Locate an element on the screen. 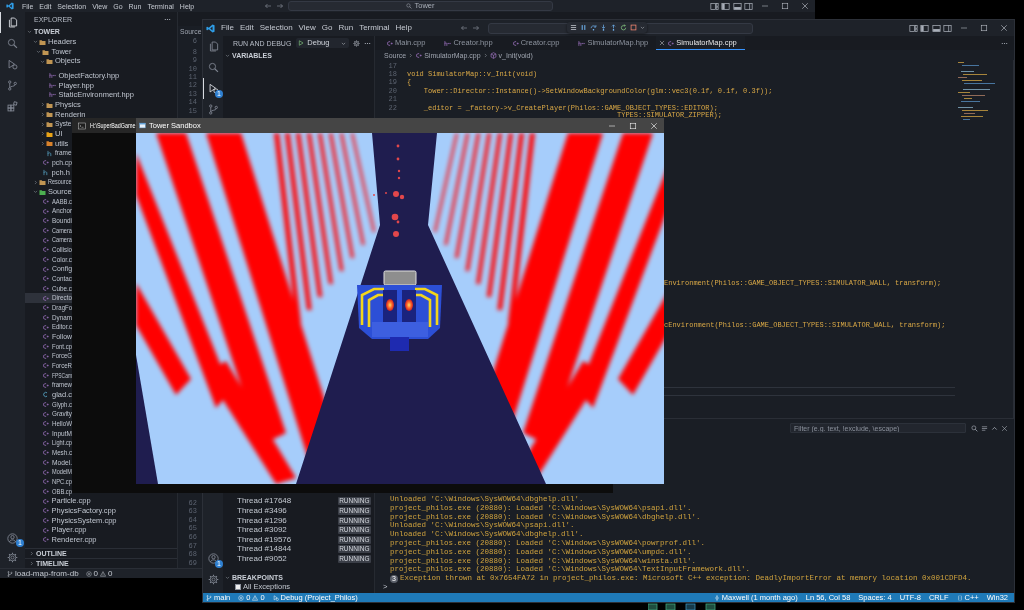  app-logo-icon is located at coordinates (210, 28).